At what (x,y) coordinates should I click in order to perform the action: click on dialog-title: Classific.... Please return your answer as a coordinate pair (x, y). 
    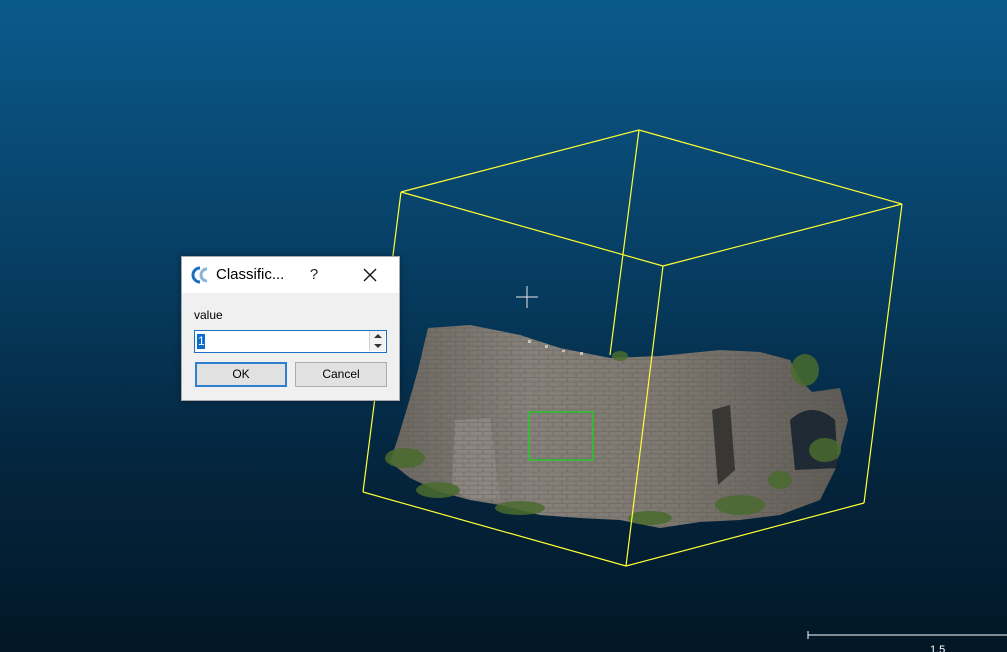
    Looking at the image, I should click on (250, 274).